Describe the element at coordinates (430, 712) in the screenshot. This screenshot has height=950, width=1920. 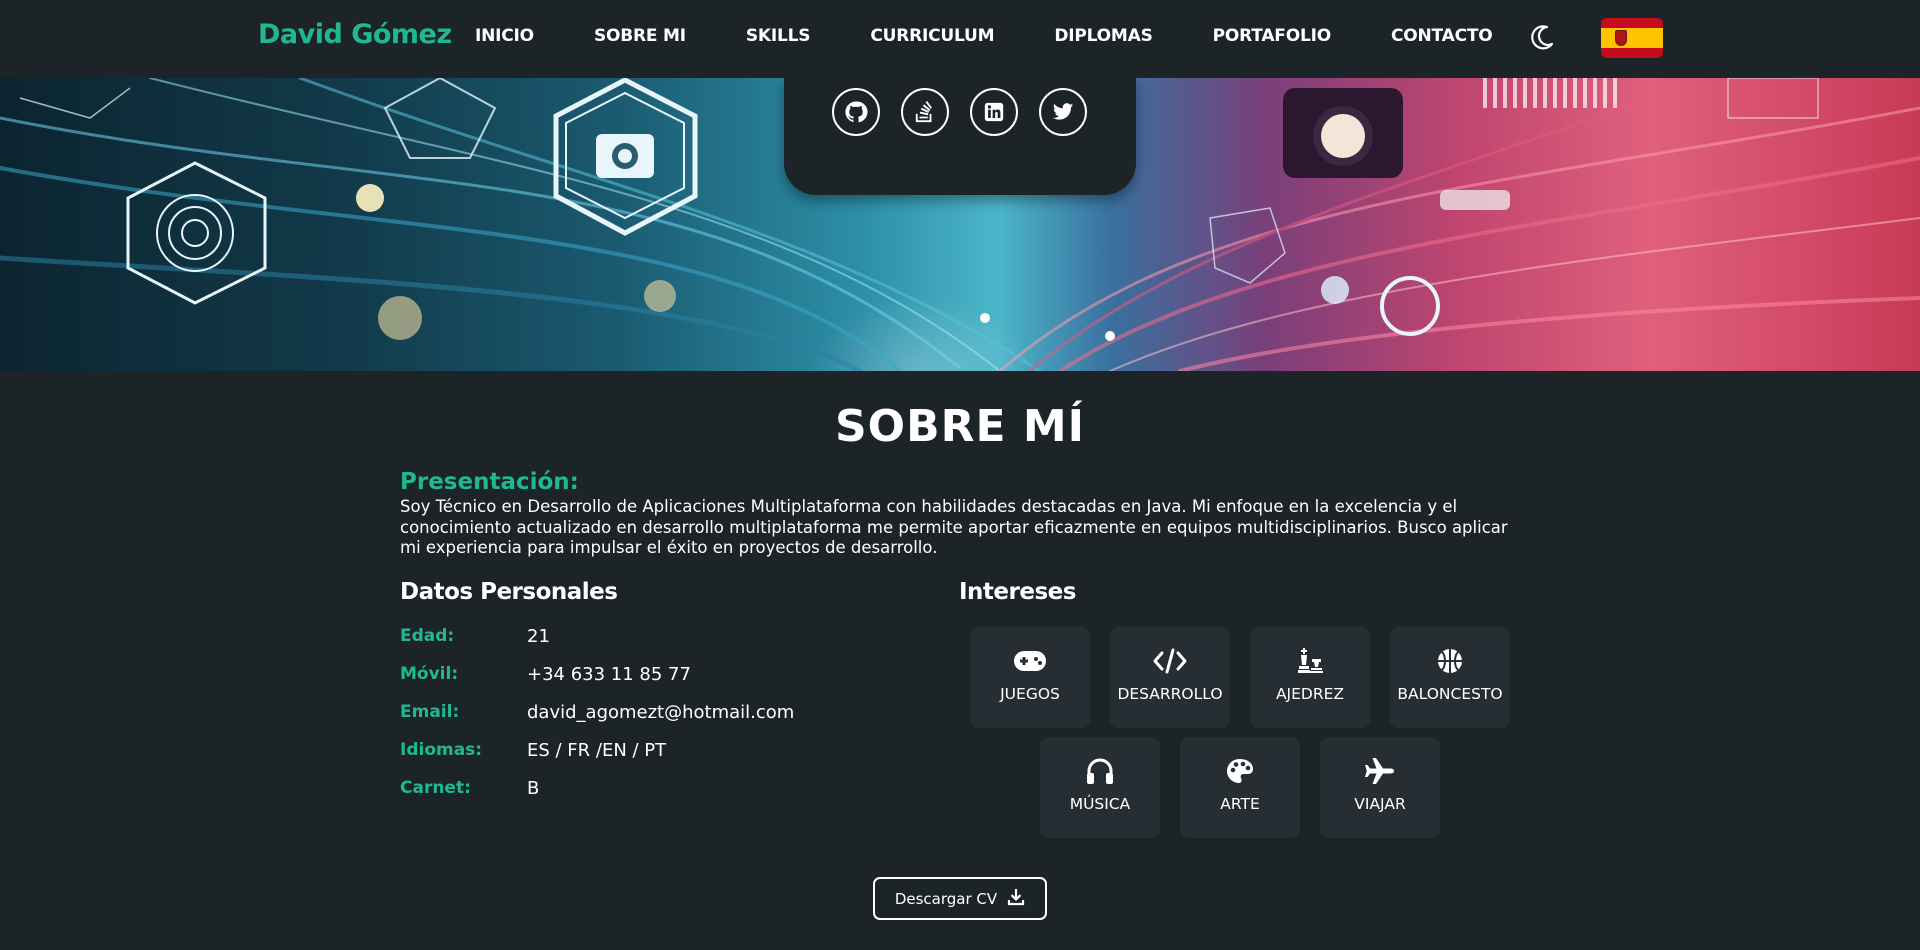
I see `email-label: Email:` at that location.